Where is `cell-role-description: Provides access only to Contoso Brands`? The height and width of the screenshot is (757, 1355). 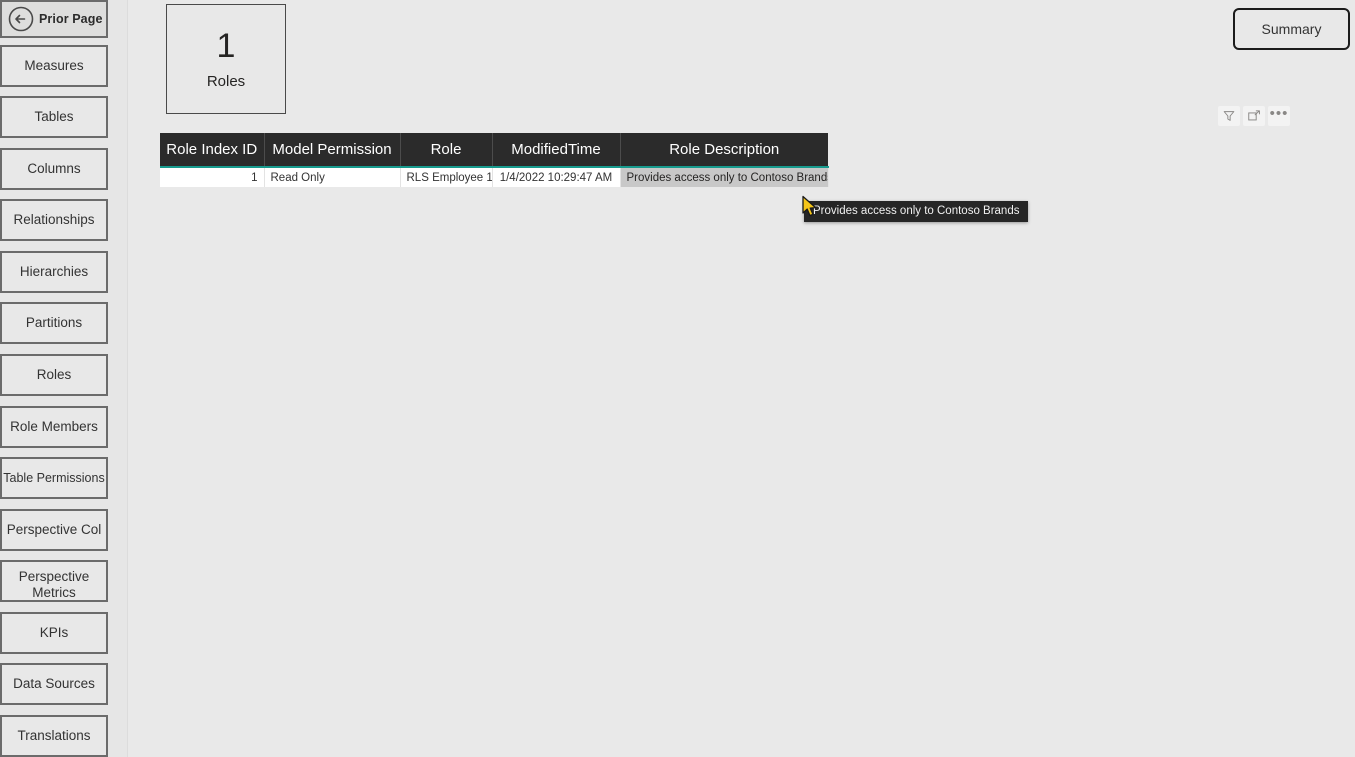
cell-role-description: Provides access only to Contoso Brands is located at coordinates (724, 177).